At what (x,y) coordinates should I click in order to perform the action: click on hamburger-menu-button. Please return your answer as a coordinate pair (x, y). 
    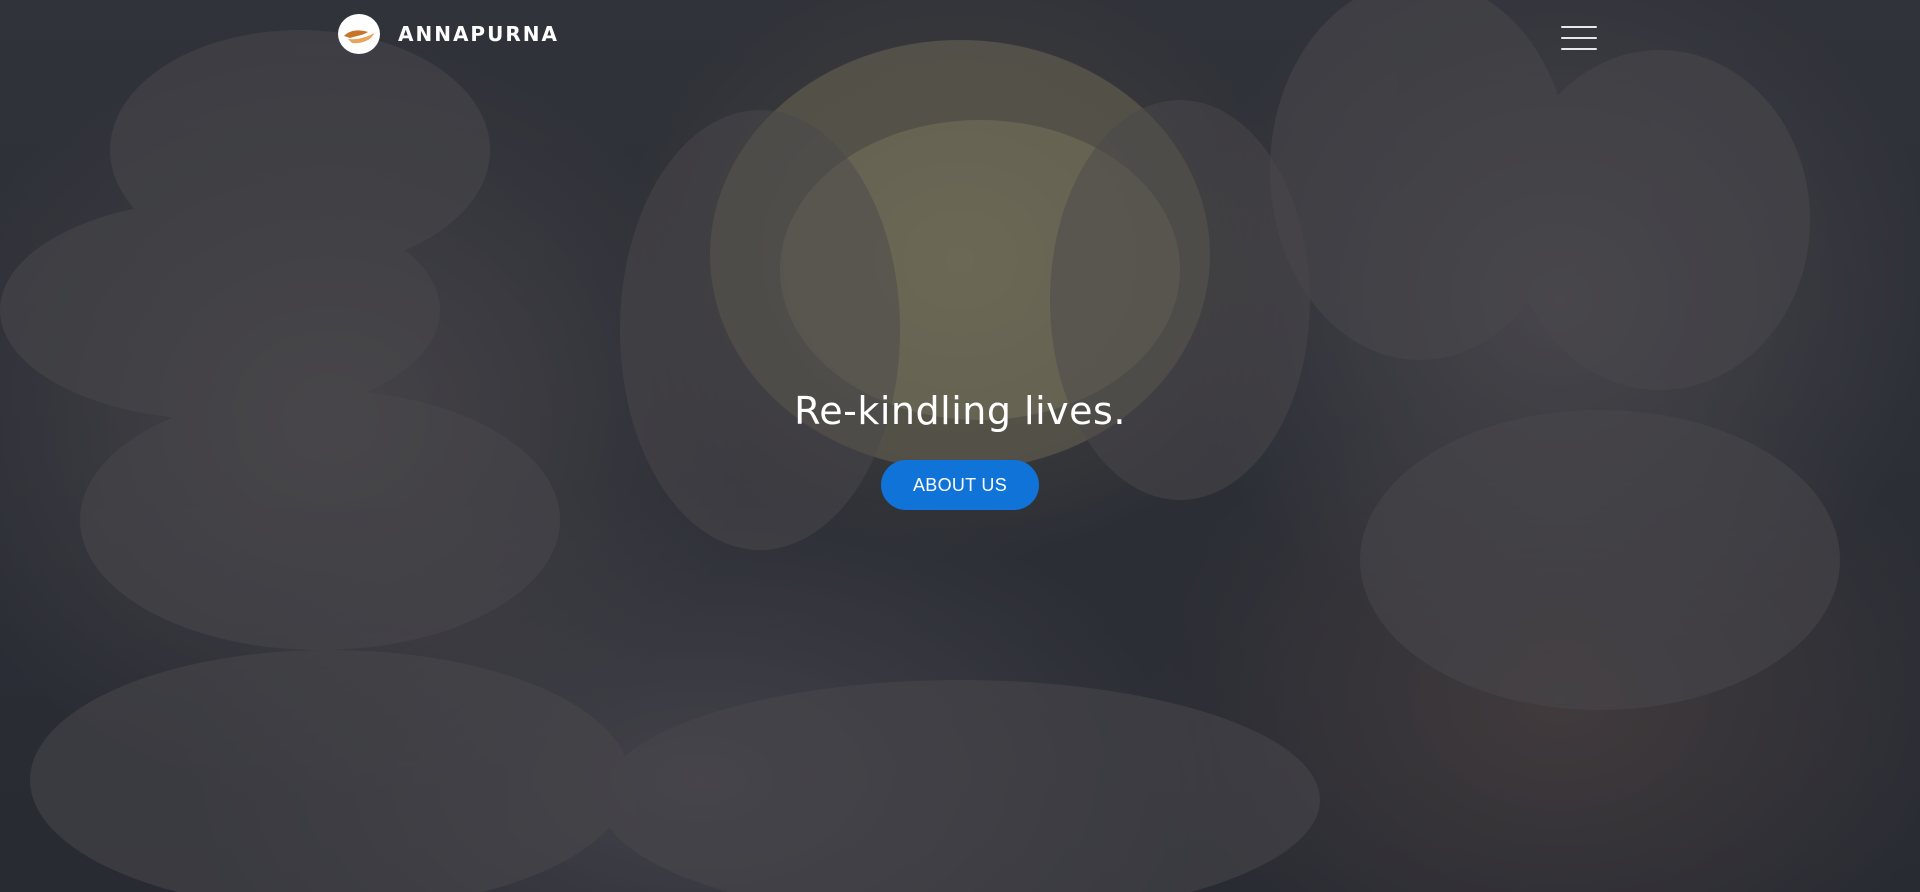
    Looking at the image, I should click on (1579, 39).